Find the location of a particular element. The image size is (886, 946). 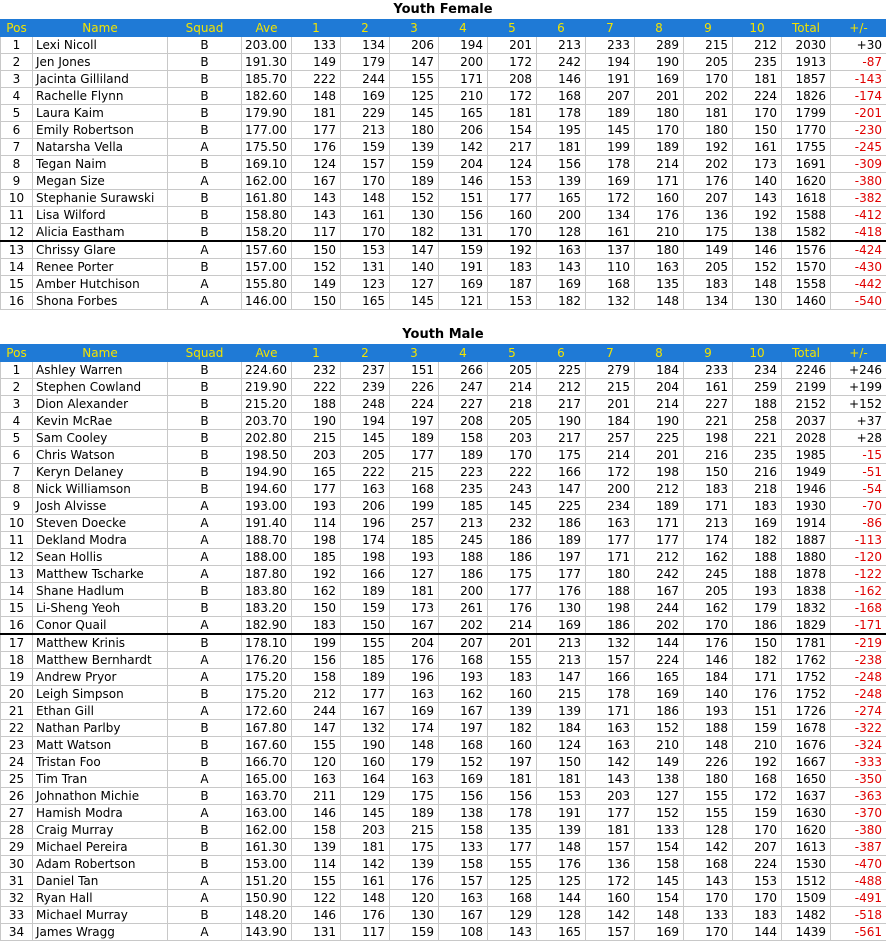

cell-g4: 168 is located at coordinates (463, 745).